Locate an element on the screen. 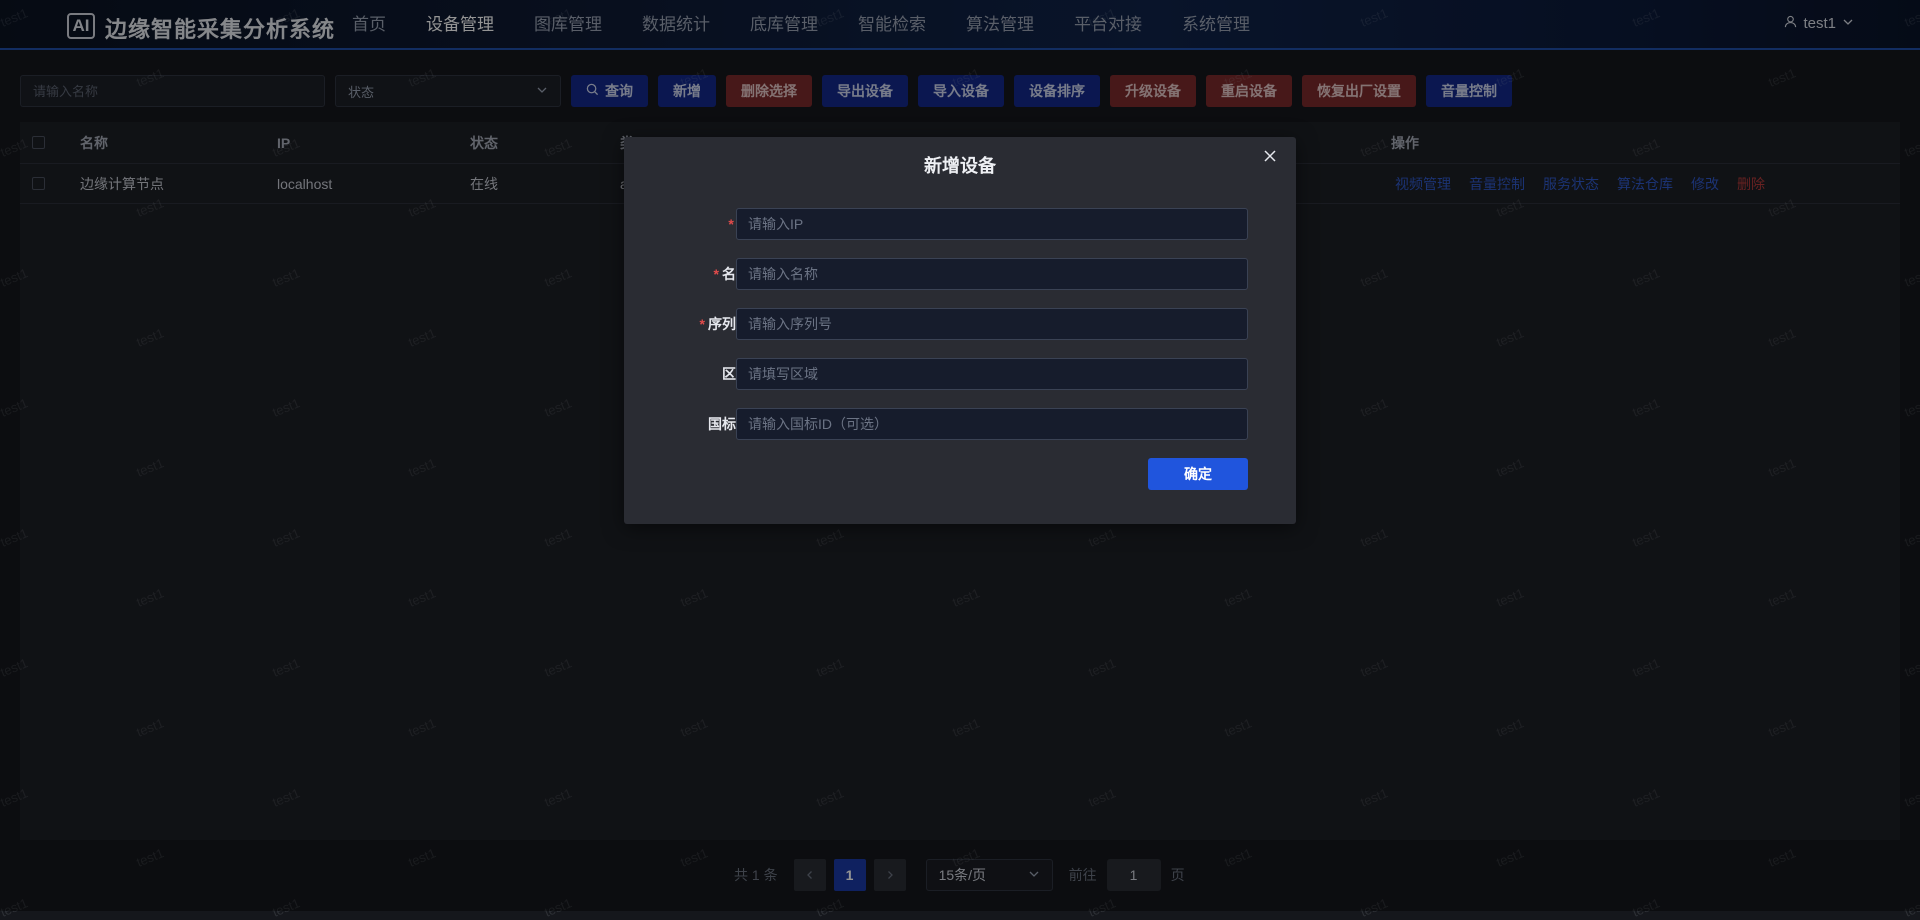  add-device-dialog: 新增设备 *IP *名称 *序列号 区域 国标ID 确定 is located at coordinates (960, 330).